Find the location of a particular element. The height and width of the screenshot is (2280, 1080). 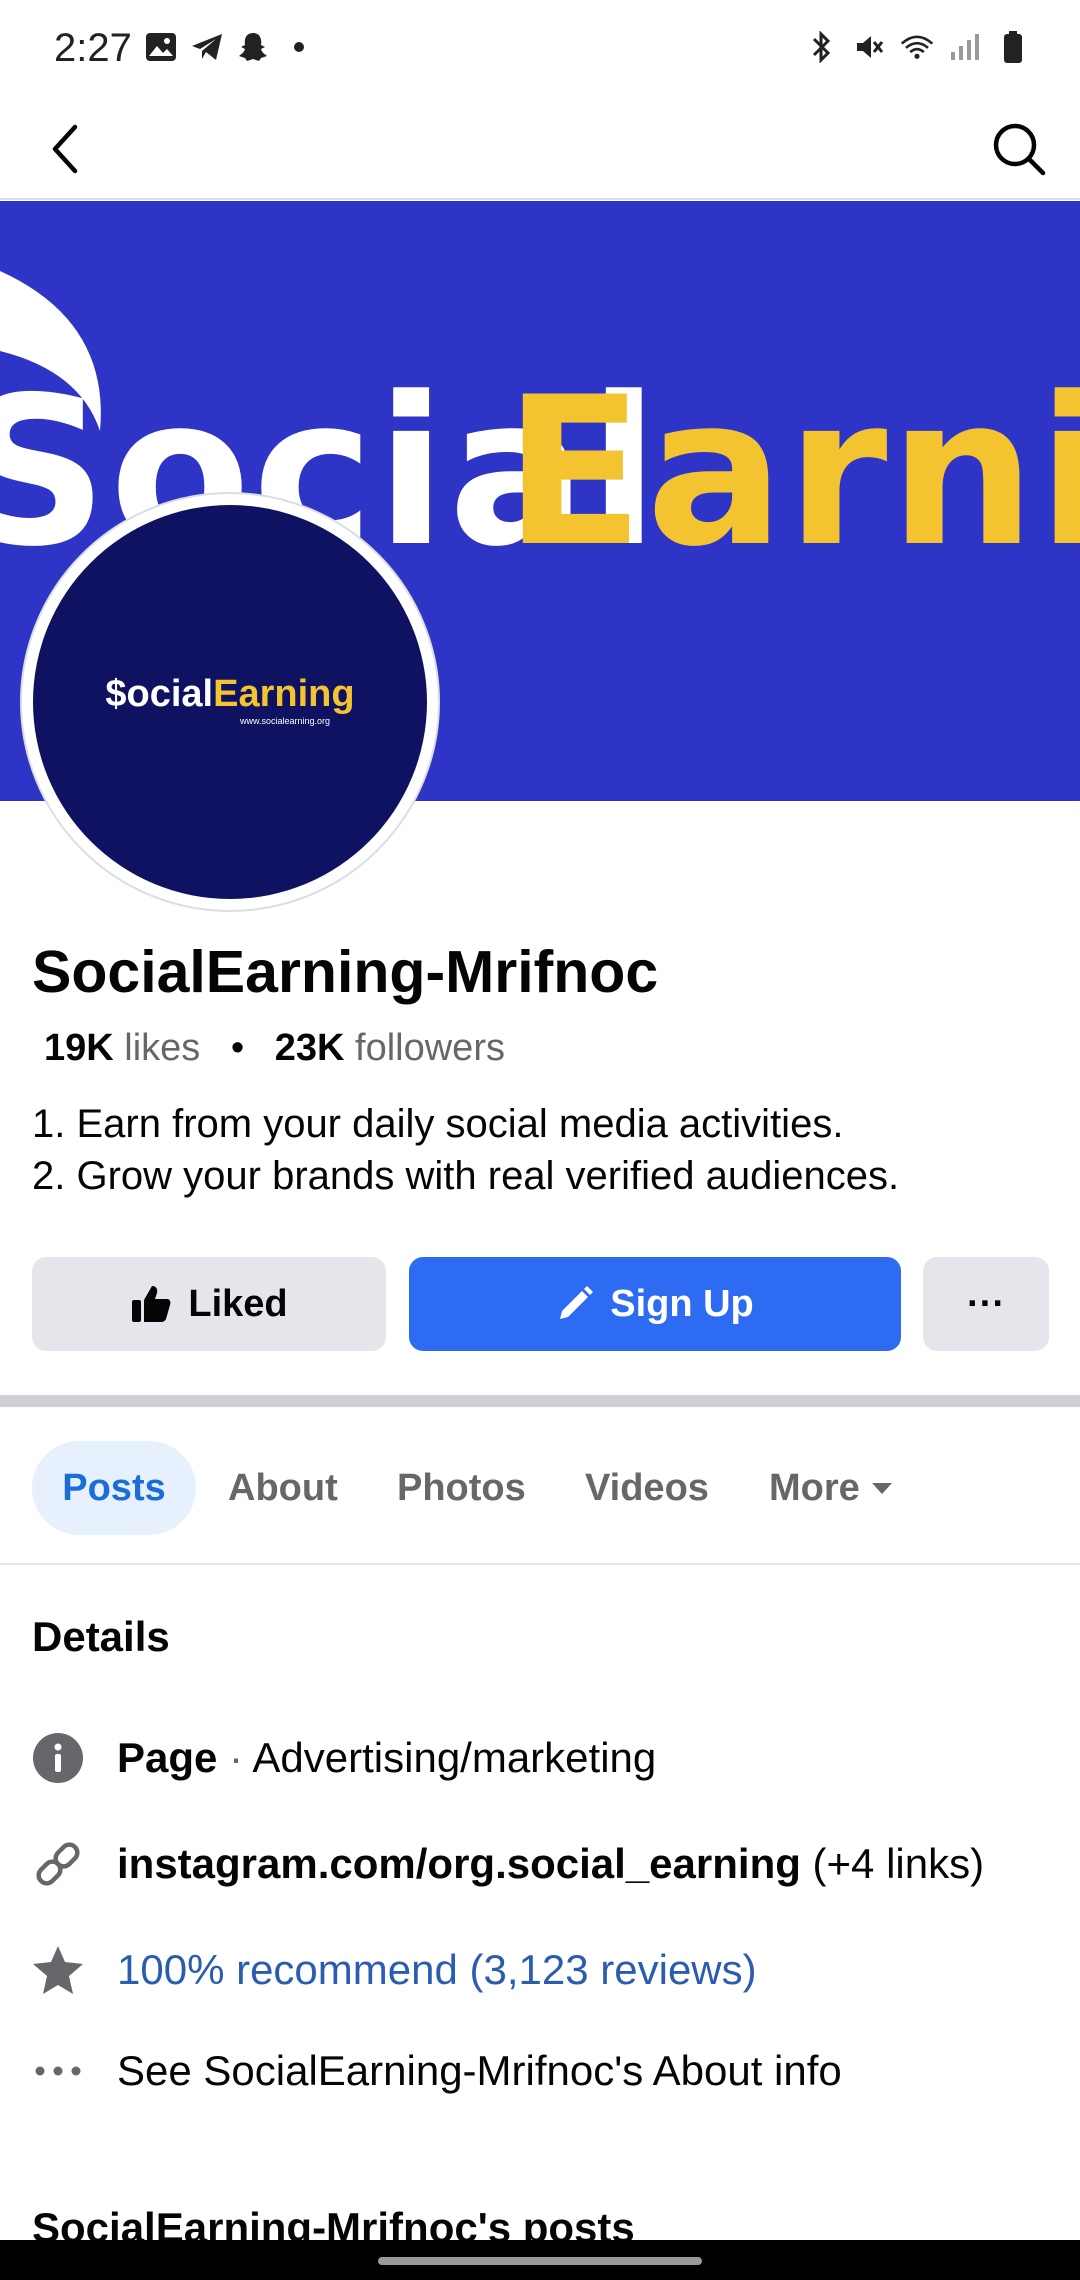

tab-more: More is located at coordinates (831, 1488).